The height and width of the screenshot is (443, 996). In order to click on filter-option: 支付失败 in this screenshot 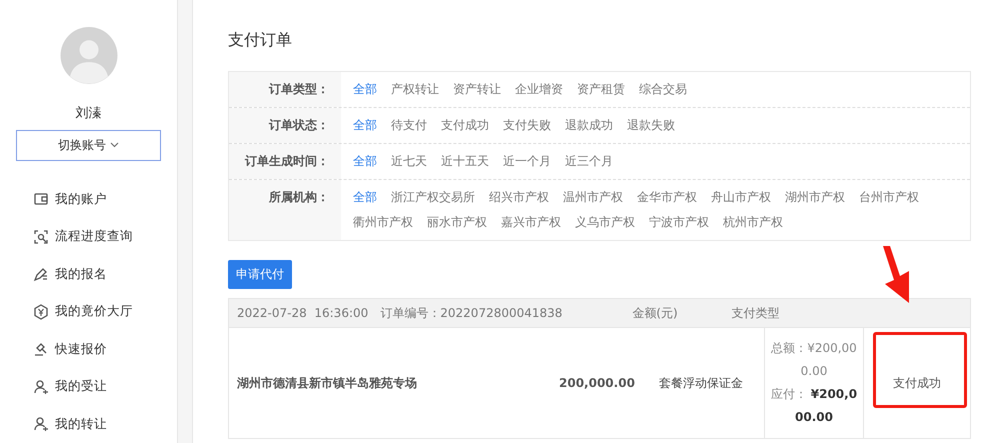, I will do `click(527, 125)`.